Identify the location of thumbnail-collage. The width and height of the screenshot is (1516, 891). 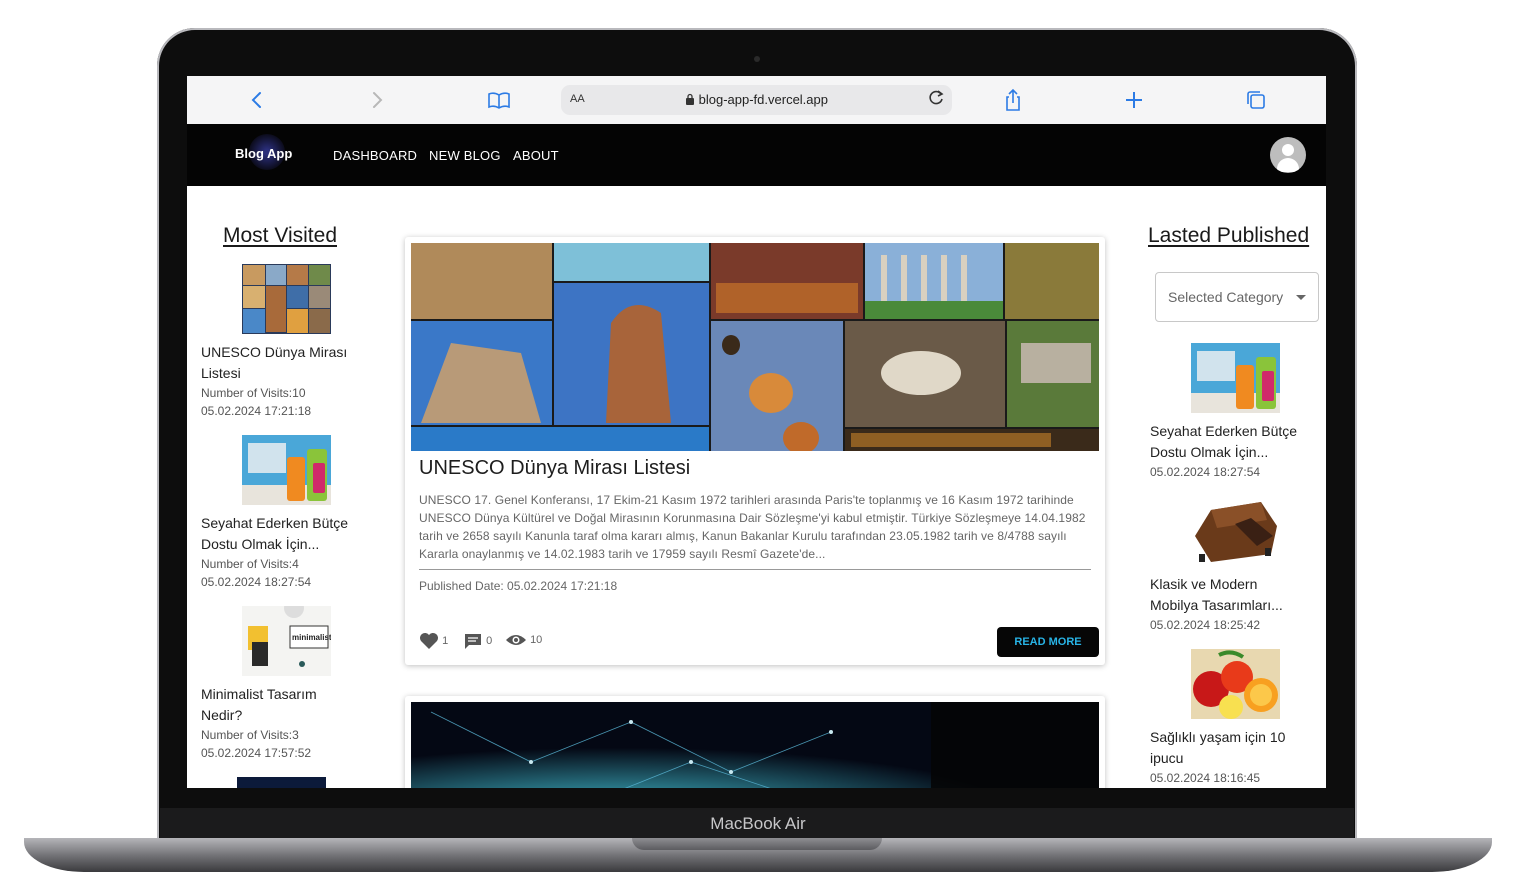
(286, 299).